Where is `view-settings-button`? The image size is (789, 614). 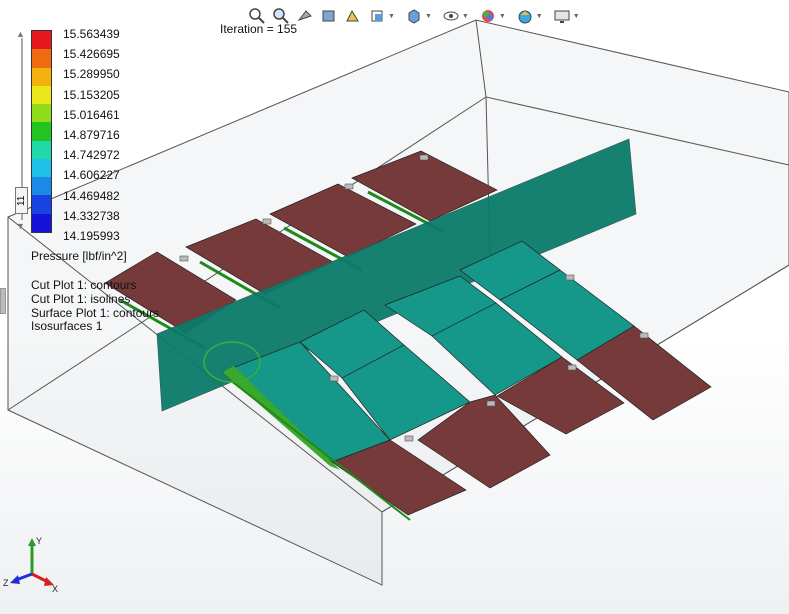 view-settings-button is located at coordinates (562, 16).